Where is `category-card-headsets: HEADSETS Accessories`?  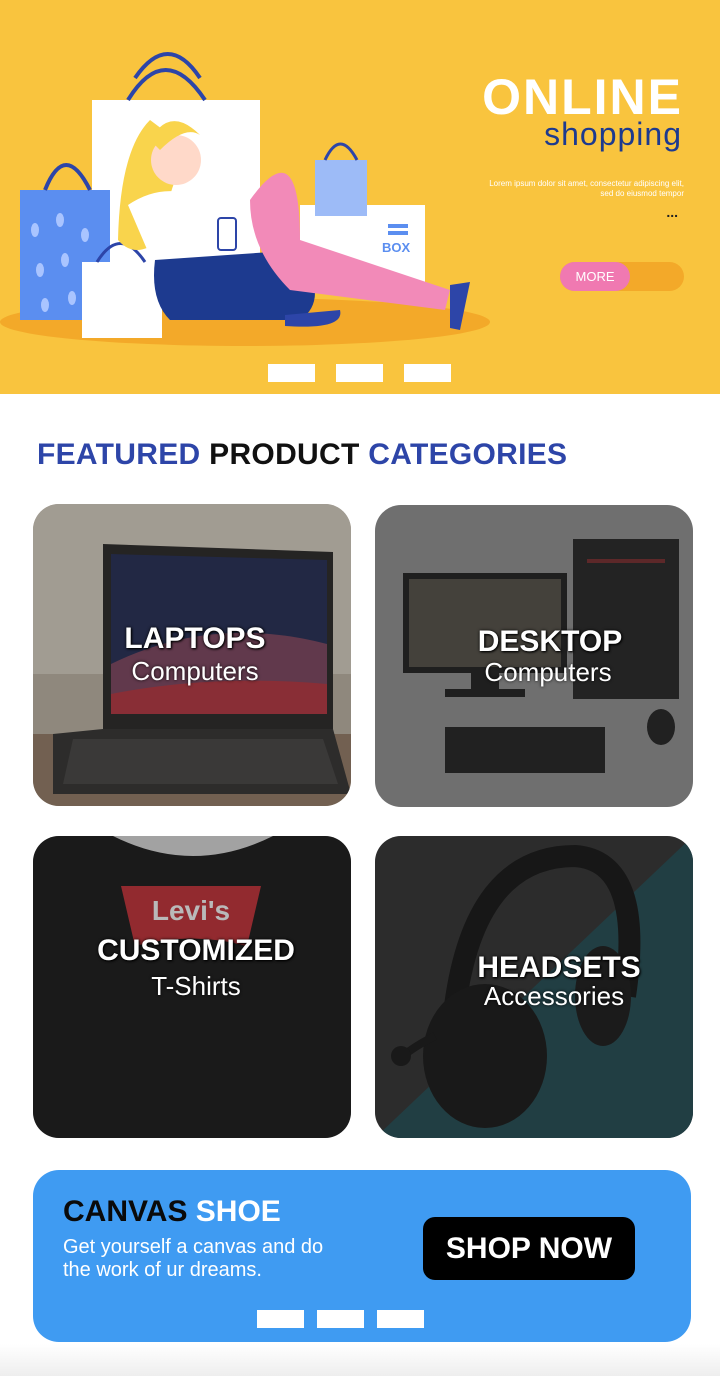
category-card-headsets: HEADSETS Accessories is located at coordinates (534, 987).